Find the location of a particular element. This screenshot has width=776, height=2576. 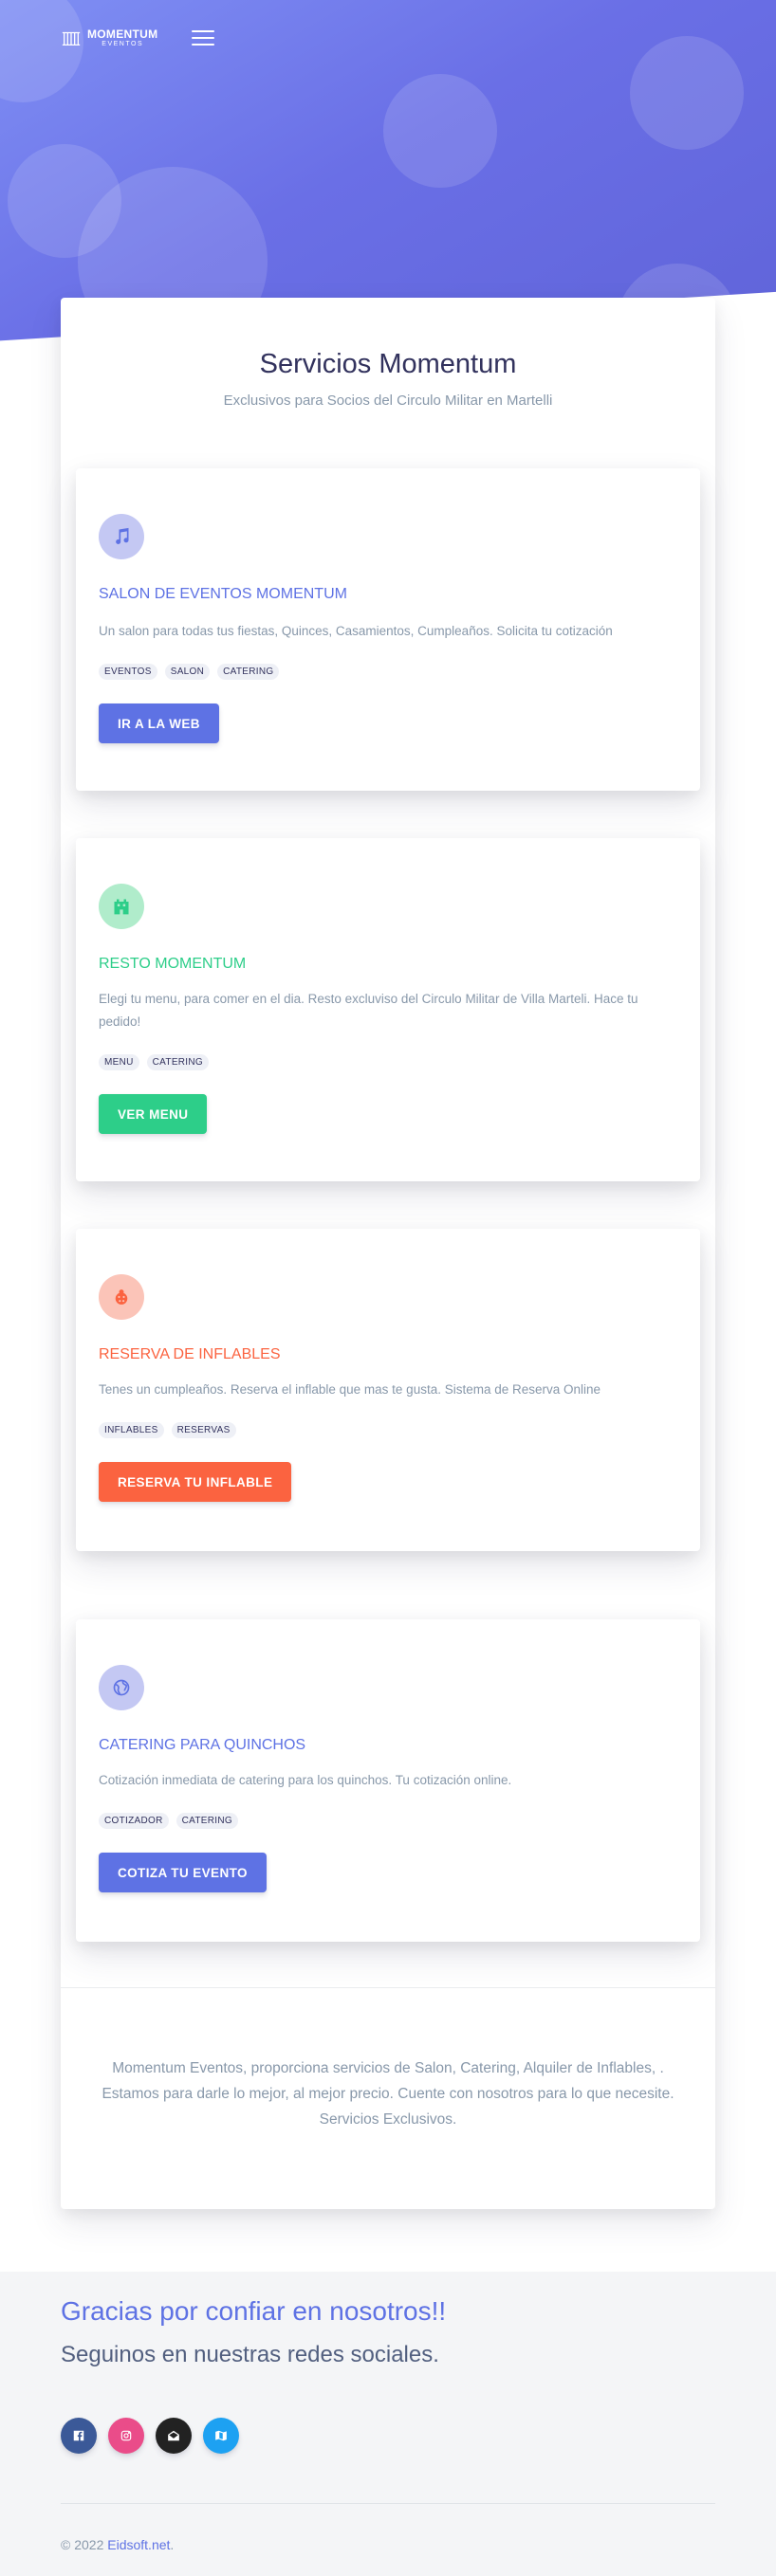

facebook-icon is located at coordinates (79, 2436).